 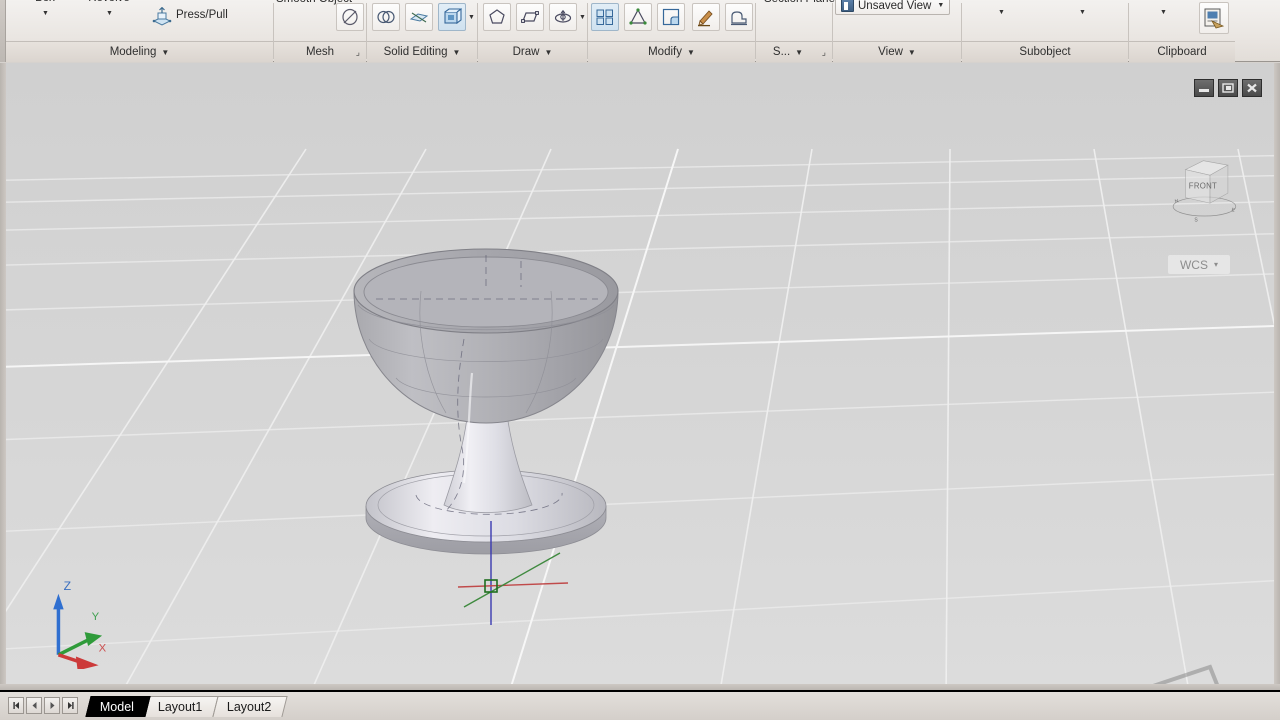 What do you see at coordinates (1177, 201) in the screenshot?
I see `viewcube-compass-west: N` at bounding box center [1177, 201].